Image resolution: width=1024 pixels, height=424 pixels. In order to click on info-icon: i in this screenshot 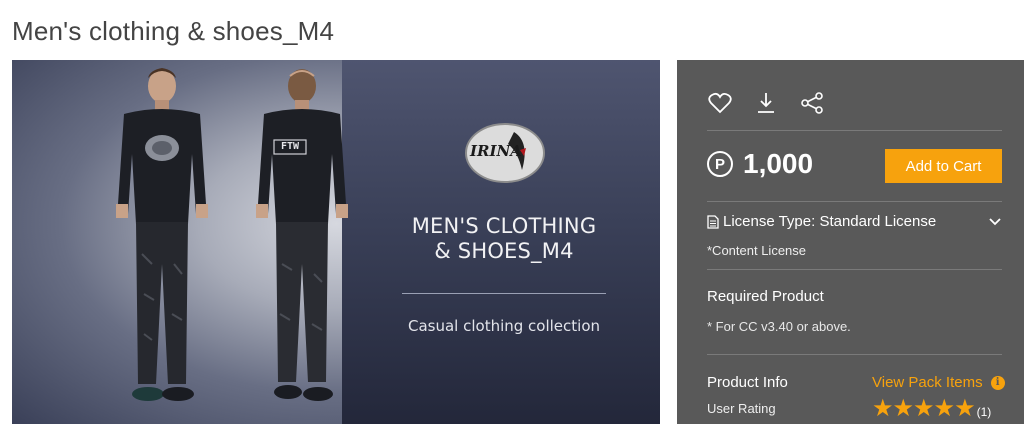, I will do `click(997, 382)`.